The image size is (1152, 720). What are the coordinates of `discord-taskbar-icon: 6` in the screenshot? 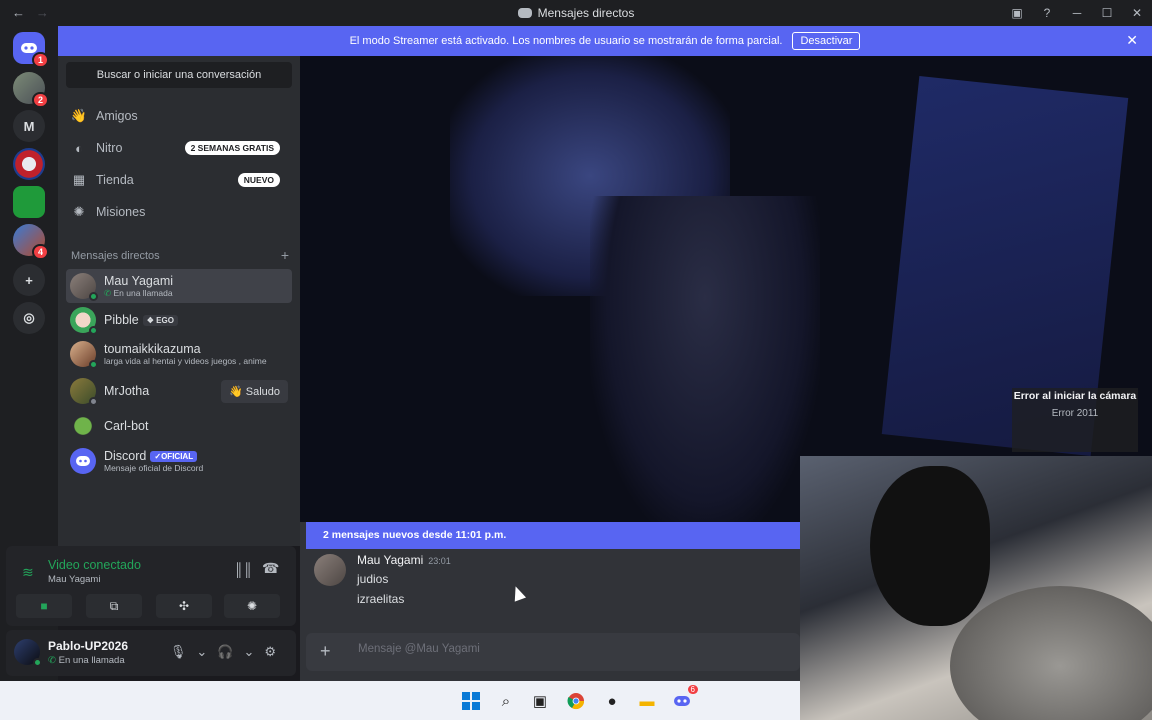 It's located at (685, 698).